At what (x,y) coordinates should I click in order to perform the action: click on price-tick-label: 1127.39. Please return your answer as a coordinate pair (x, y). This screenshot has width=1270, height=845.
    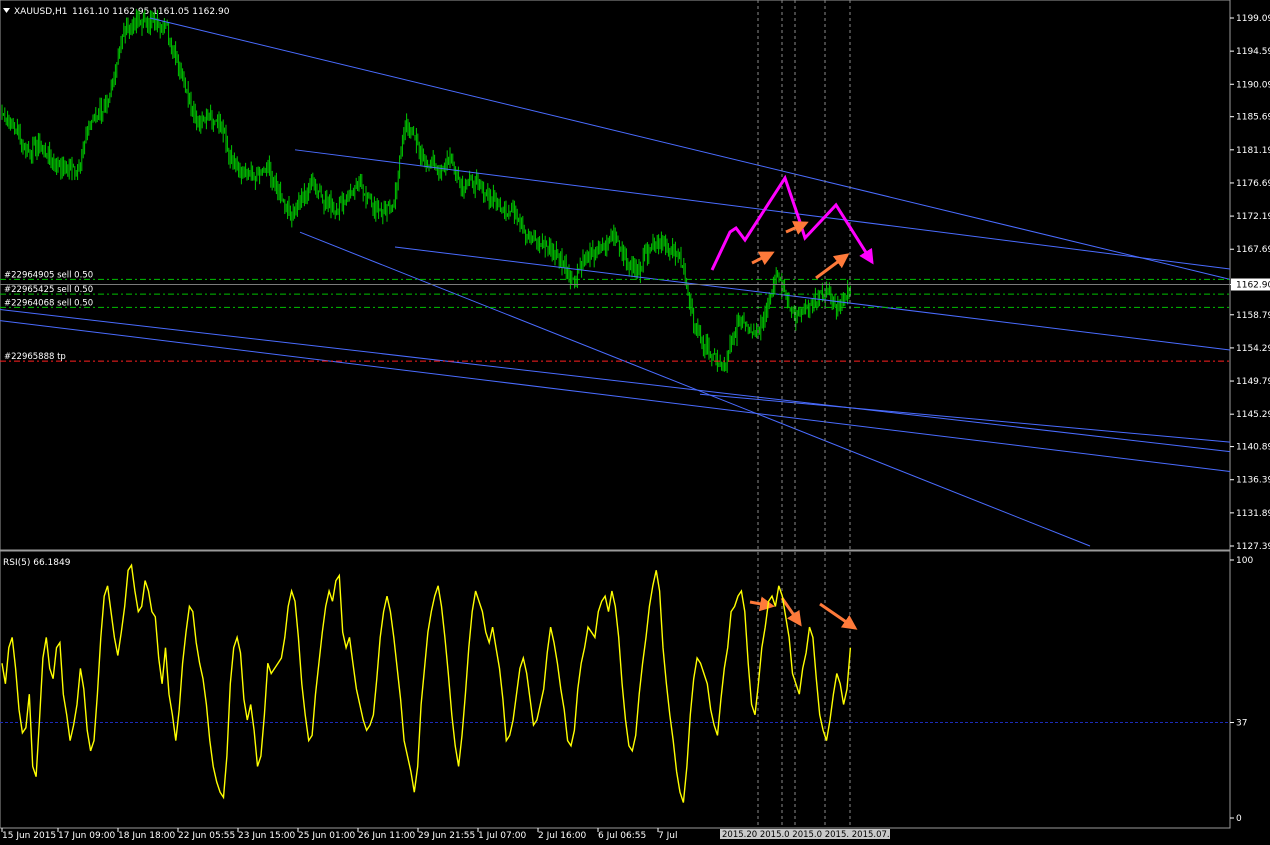
    Looking at the image, I should click on (1253, 547).